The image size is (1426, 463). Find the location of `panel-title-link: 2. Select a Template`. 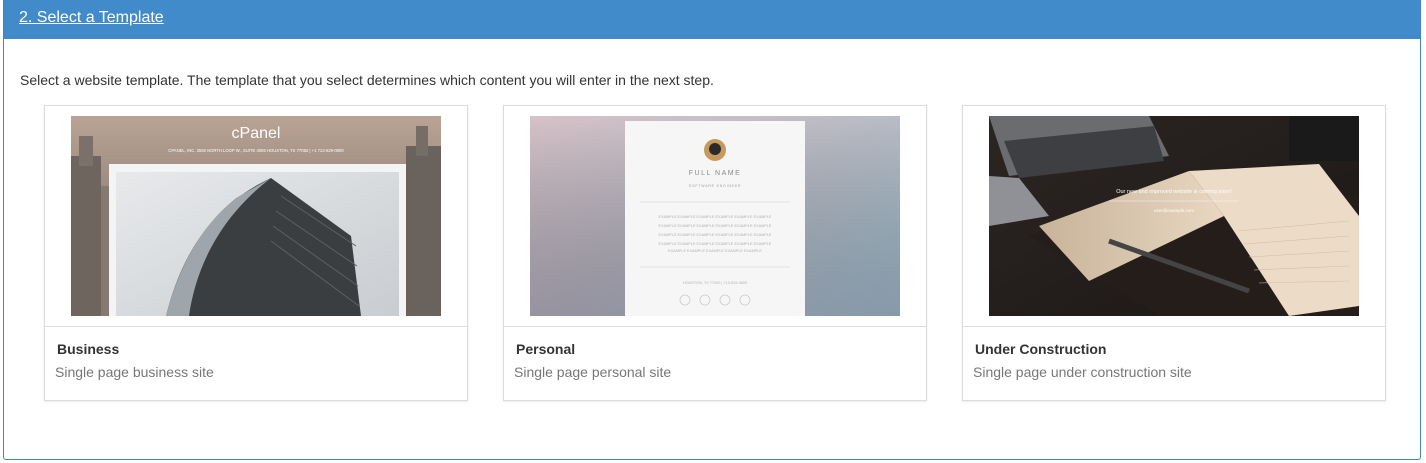

panel-title-link: 2. Select a Template is located at coordinates (91, 18).